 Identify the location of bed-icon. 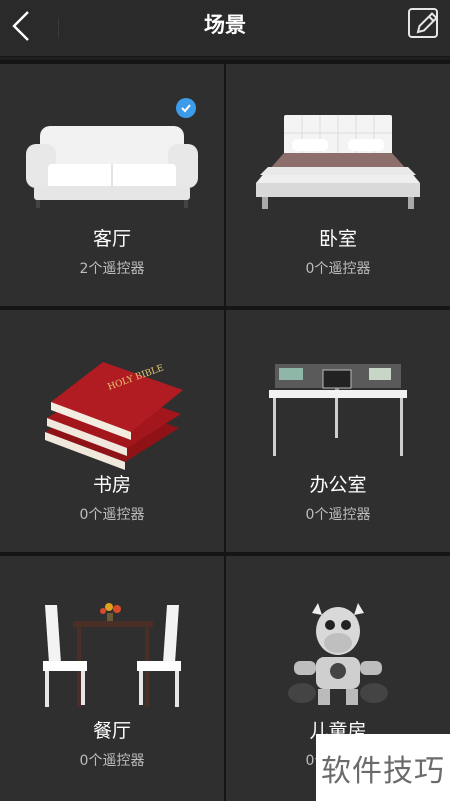
(338, 162).